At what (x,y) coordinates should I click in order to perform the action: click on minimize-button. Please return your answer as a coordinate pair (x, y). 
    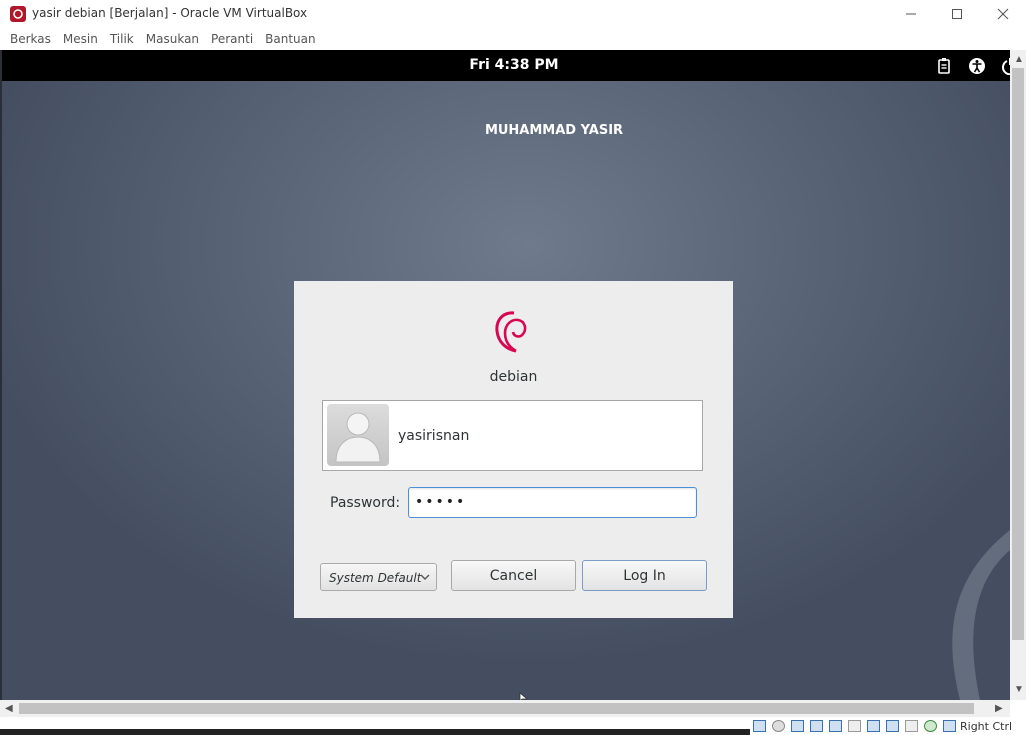
    Looking at the image, I should click on (911, 14).